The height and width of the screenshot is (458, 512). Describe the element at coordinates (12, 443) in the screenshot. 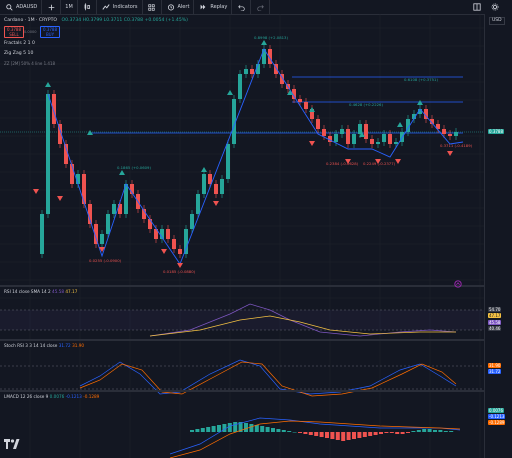

I see `tradingview-logo` at that location.